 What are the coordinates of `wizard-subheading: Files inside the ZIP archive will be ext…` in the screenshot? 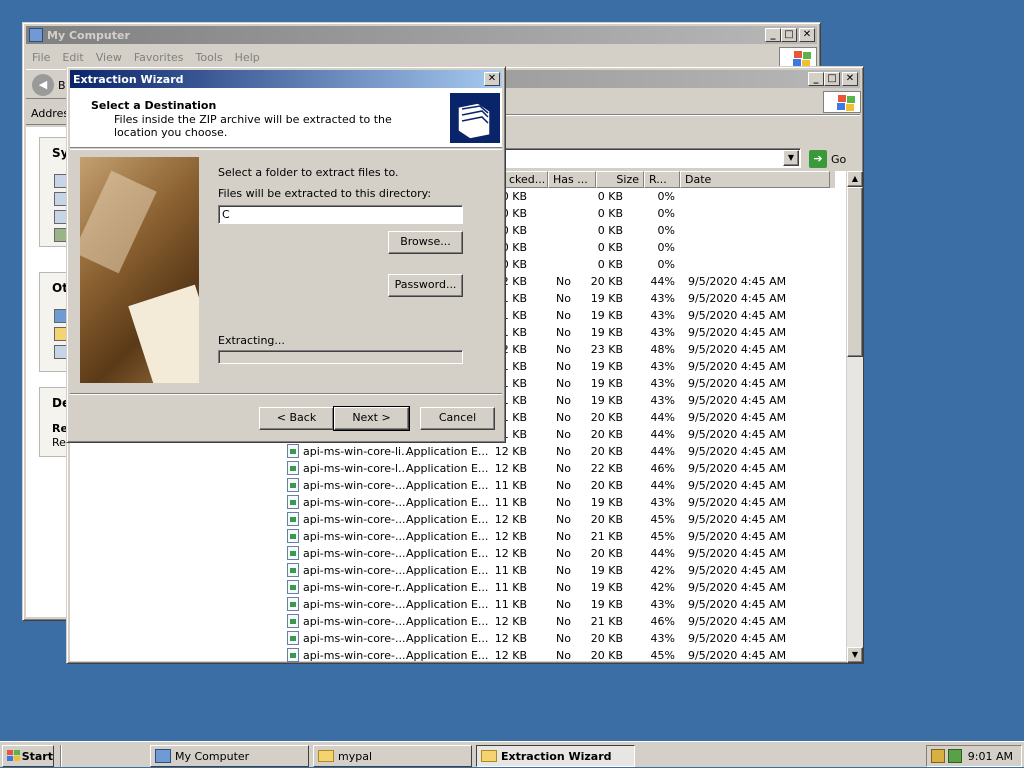 It's located at (253, 126).